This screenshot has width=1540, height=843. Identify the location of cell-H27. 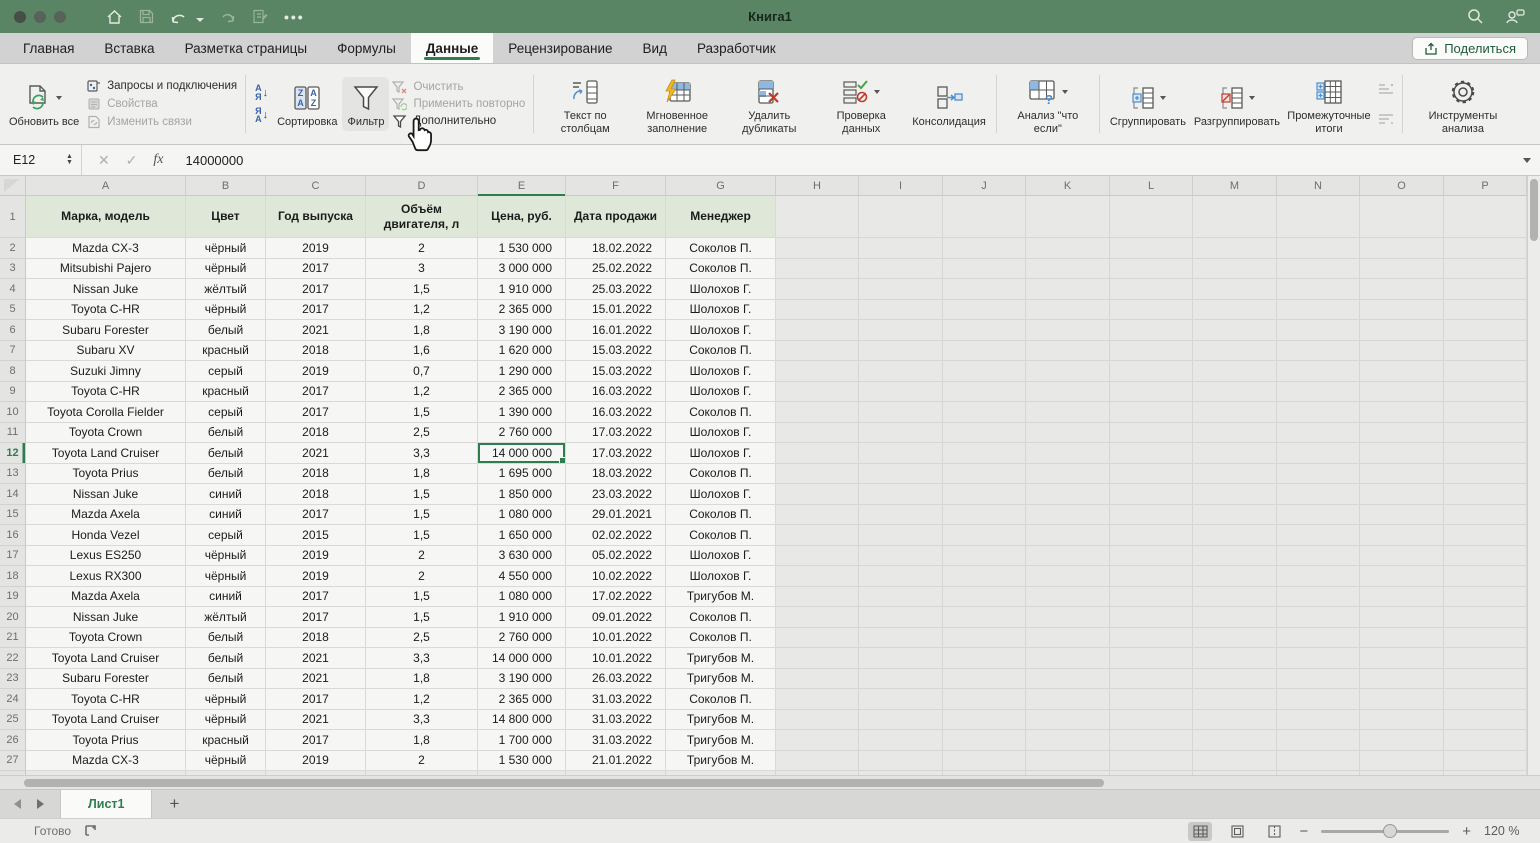
(817, 760).